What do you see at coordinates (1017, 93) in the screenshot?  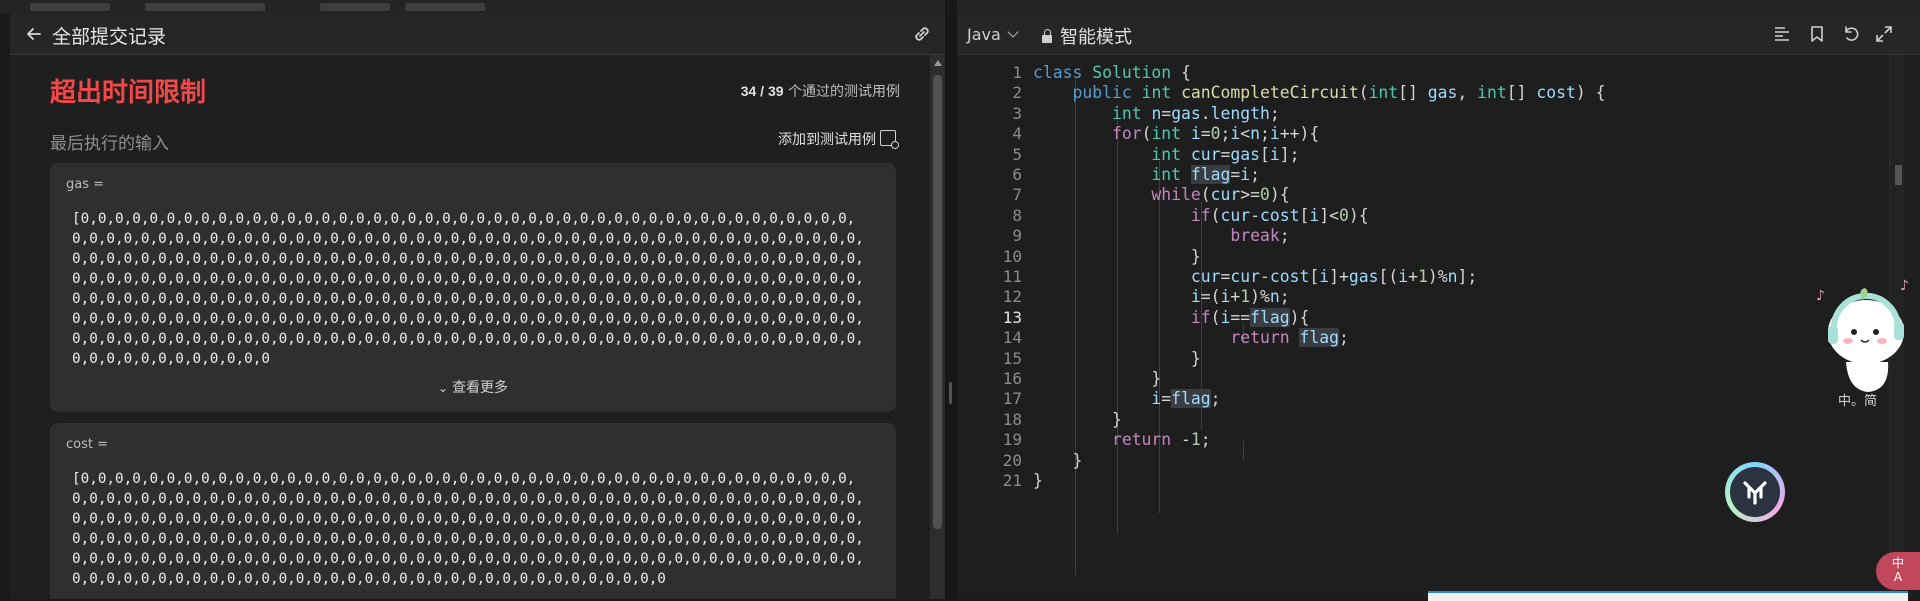 I see `line-number: 2` at bounding box center [1017, 93].